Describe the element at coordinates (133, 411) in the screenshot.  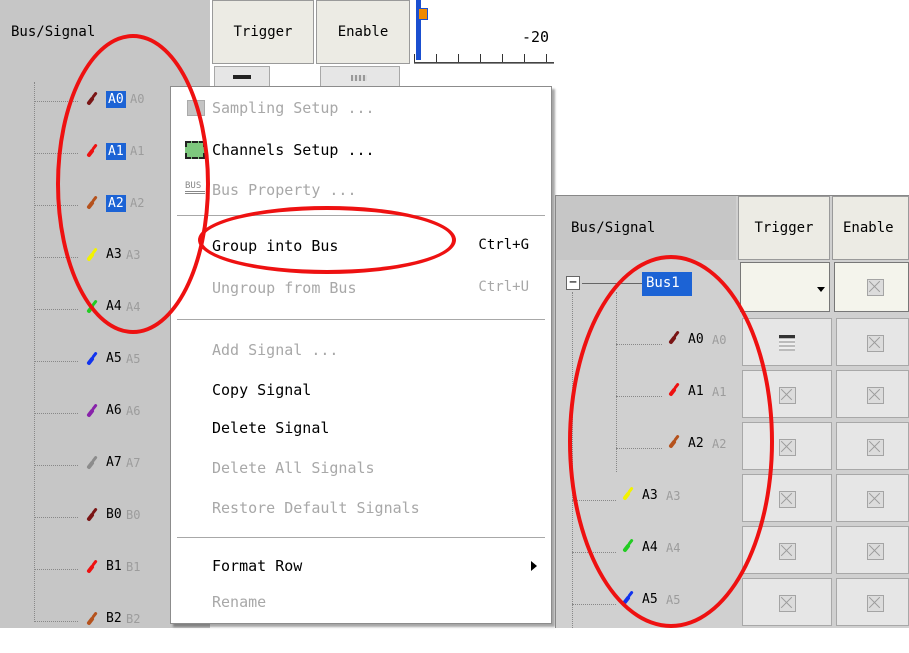
I see `signal-alias: A6` at that location.